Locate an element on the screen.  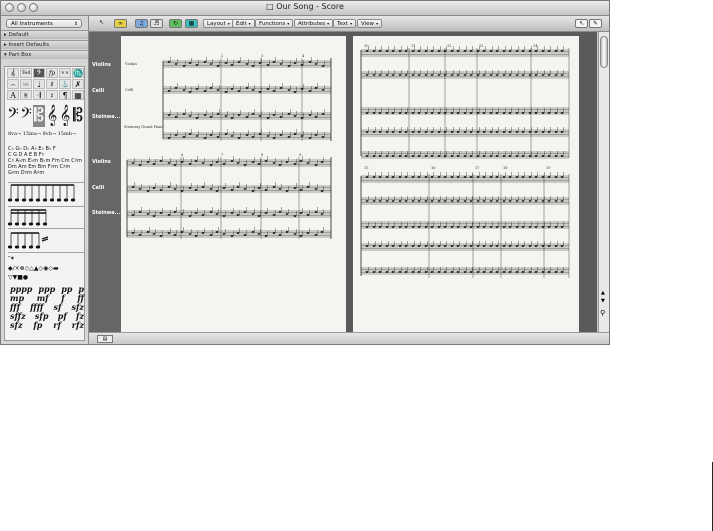
section-insert-defaults: ▸ Insert Defaults is located at coordinates (44, 44).